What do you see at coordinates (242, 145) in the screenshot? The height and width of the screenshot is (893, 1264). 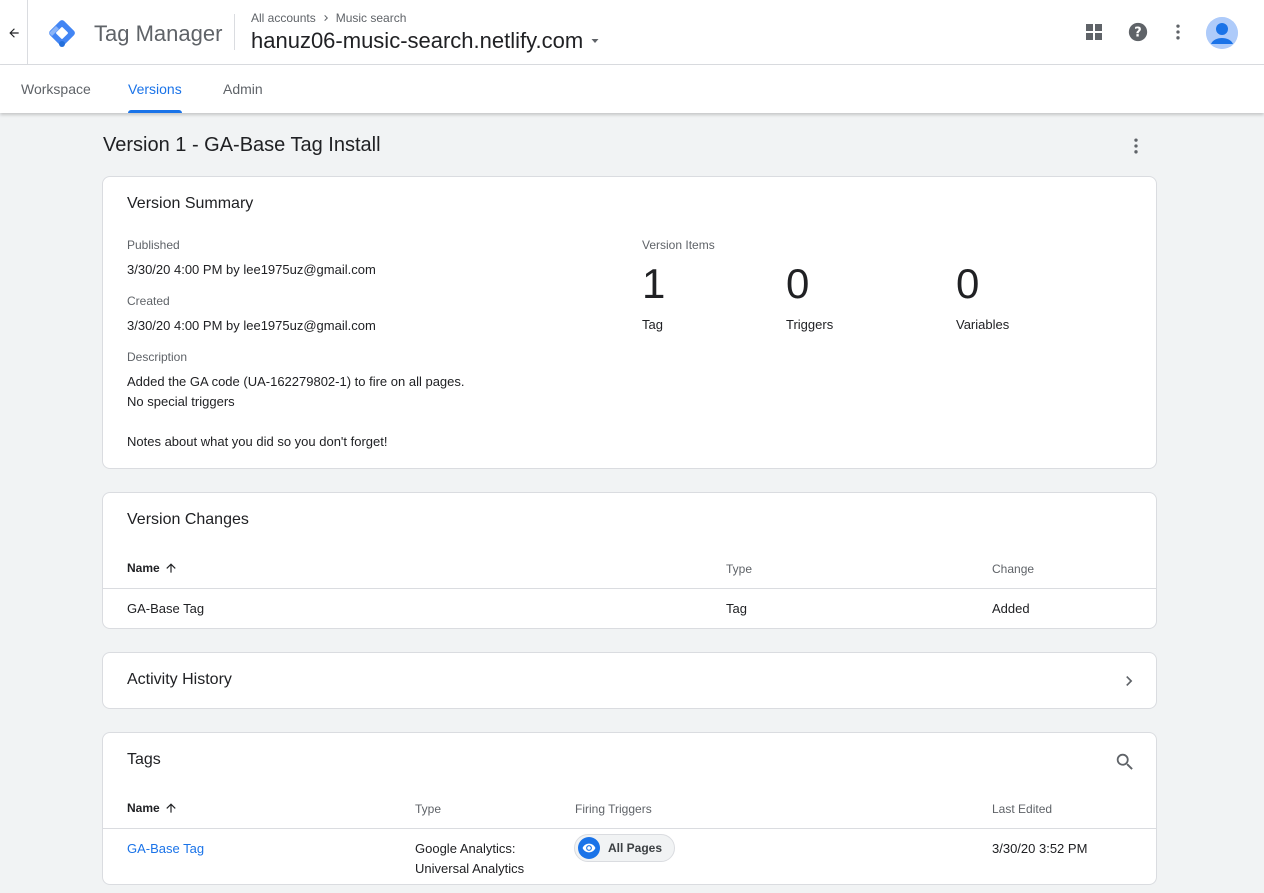 I see `page-title: Version 1 - GA-Base Tag Install` at bounding box center [242, 145].